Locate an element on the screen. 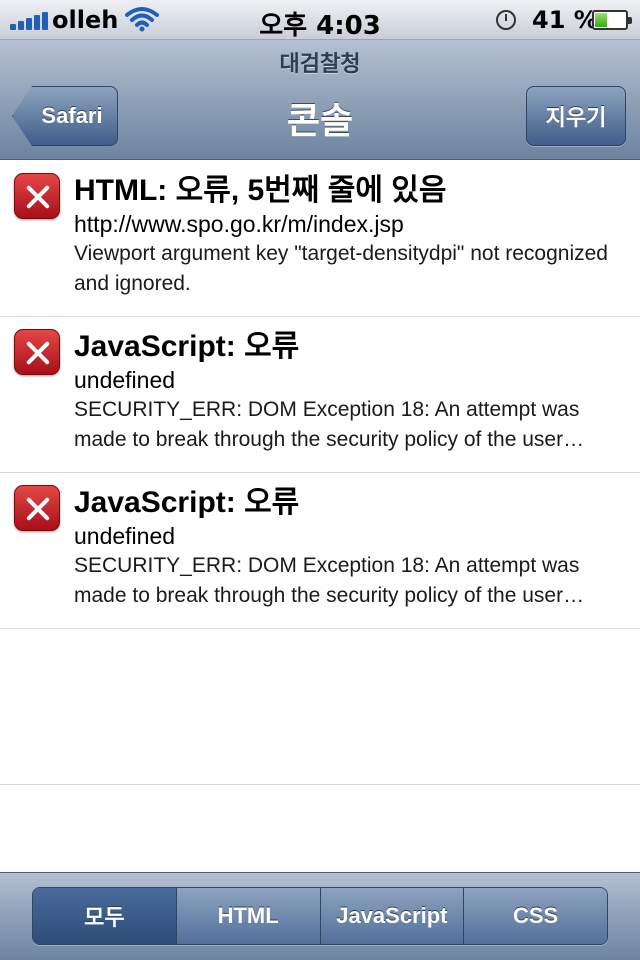 The image size is (640, 960). filter-css: CSS is located at coordinates (535, 916).